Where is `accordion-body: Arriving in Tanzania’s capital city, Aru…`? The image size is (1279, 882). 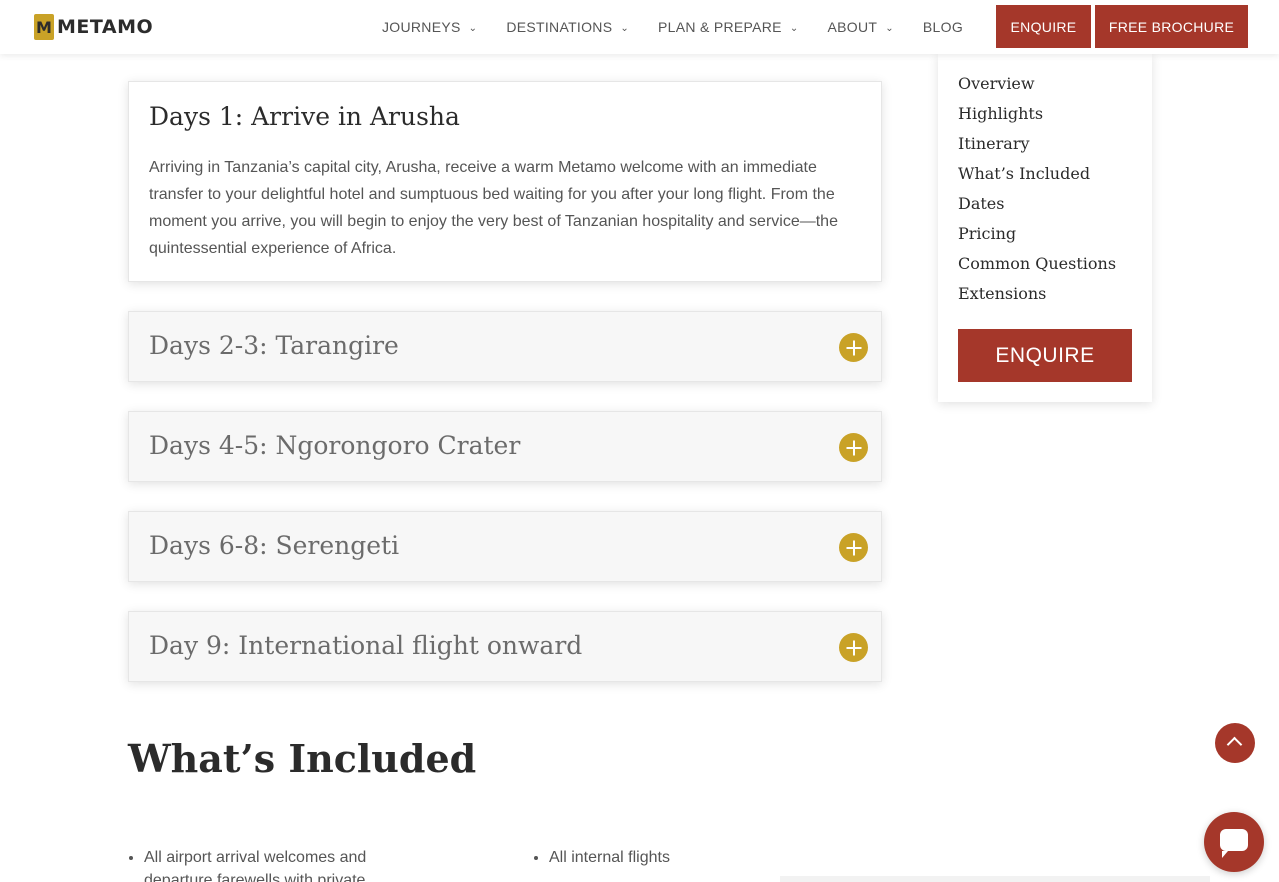
accordion-body: Arriving in Tanzania’s capital city, Aru… is located at coordinates (493, 208).